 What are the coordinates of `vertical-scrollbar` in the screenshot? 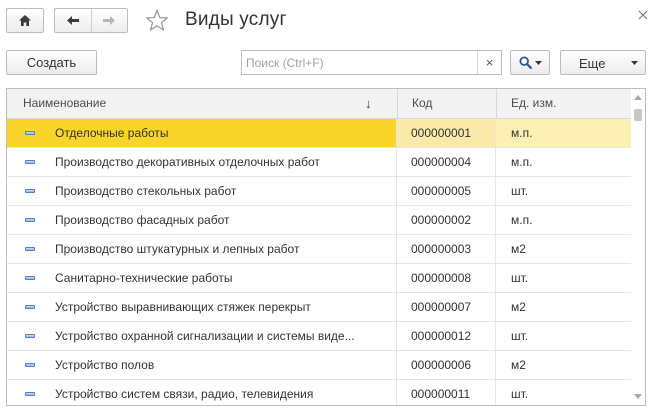 It's located at (638, 247).